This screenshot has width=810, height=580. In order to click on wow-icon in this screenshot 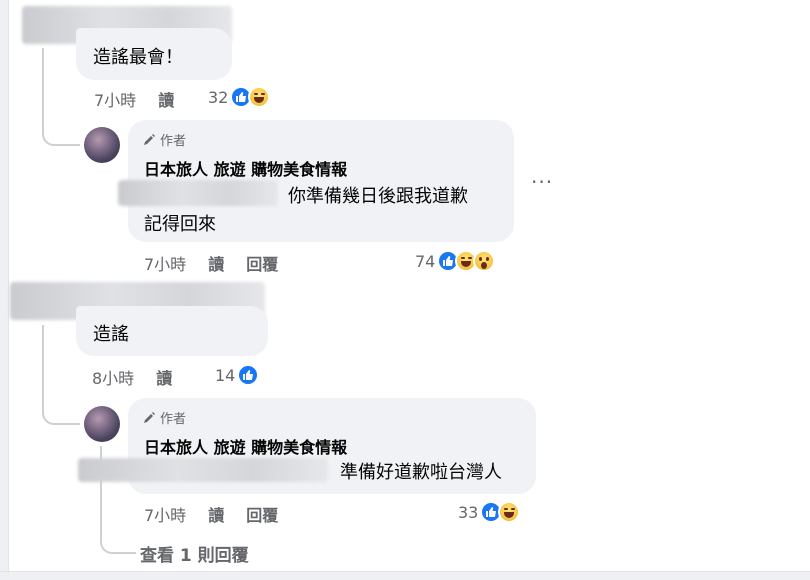, I will do `click(484, 261)`.